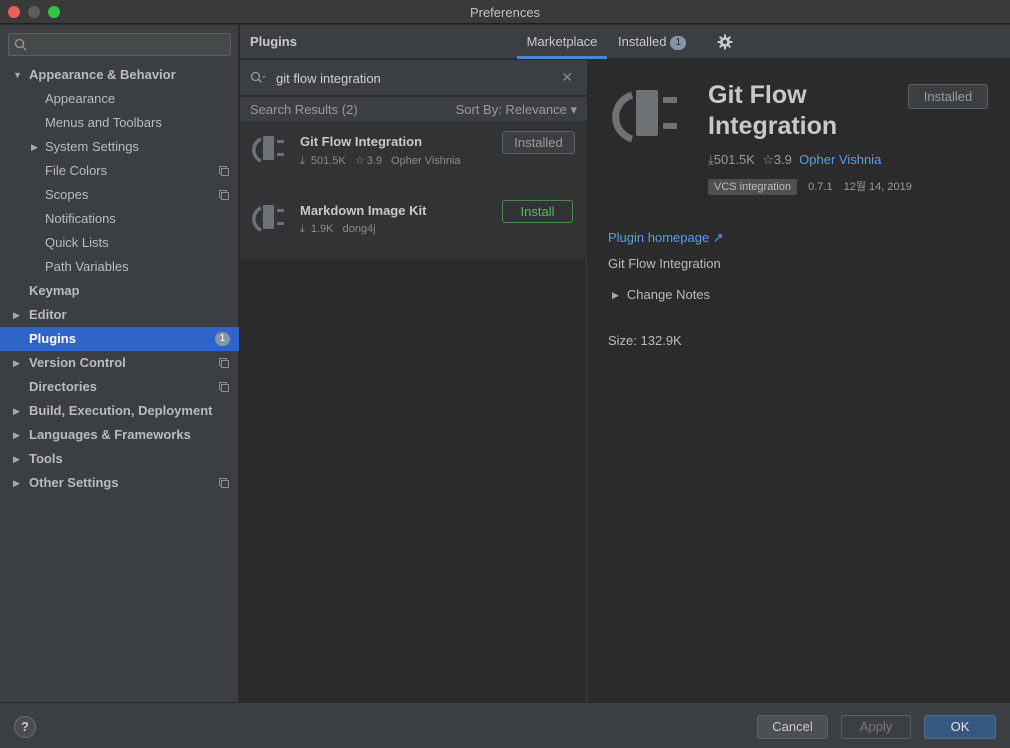 Image resolution: width=1010 pixels, height=748 pixels. What do you see at coordinates (102, 74) in the screenshot?
I see `sidebar-item-label: Appearance & Behavior` at bounding box center [102, 74].